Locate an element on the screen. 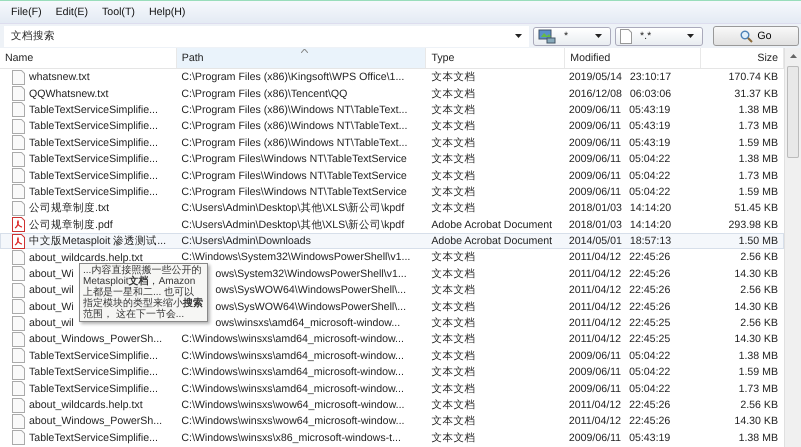  modified-time: 14:14:20 is located at coordinates (651, 224).